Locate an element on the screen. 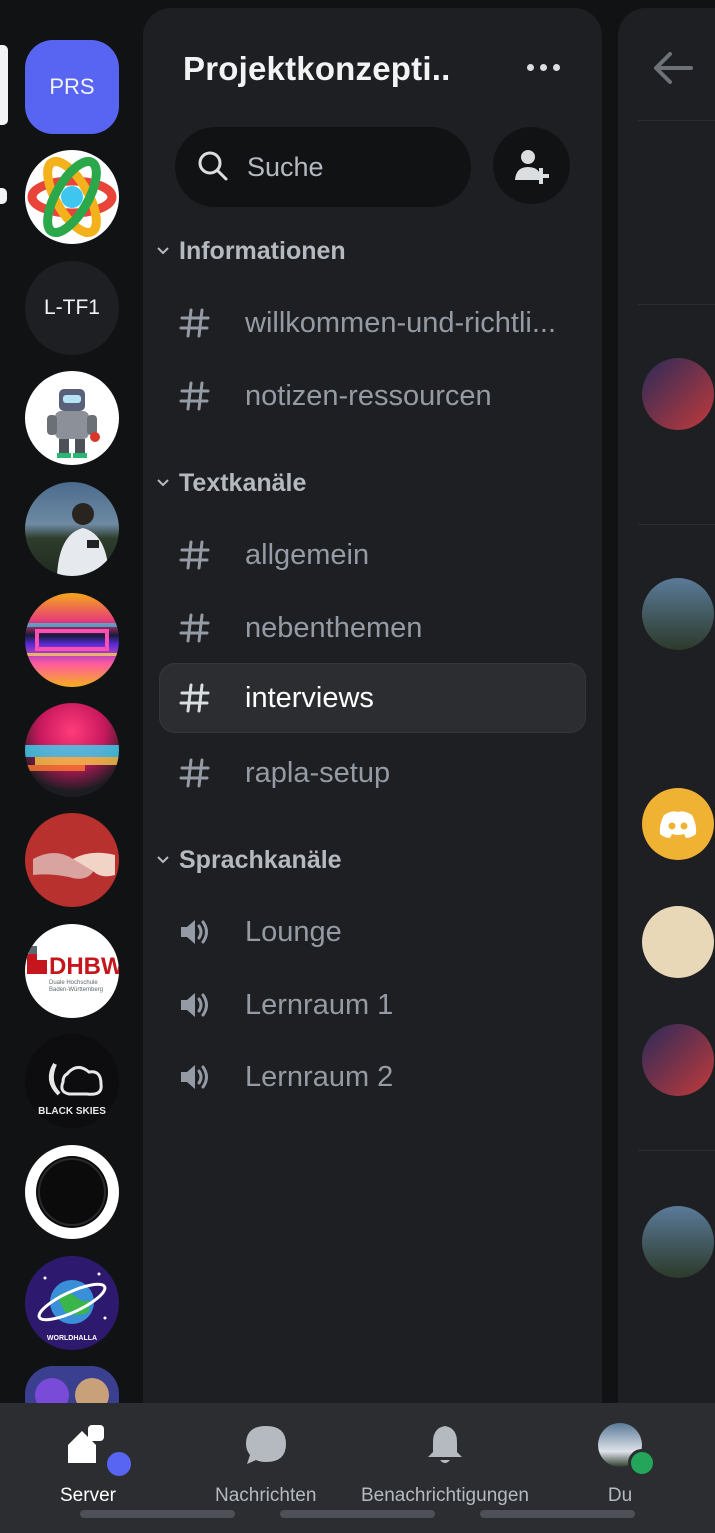  person-photo-icon is located at coordinates (83, 539).